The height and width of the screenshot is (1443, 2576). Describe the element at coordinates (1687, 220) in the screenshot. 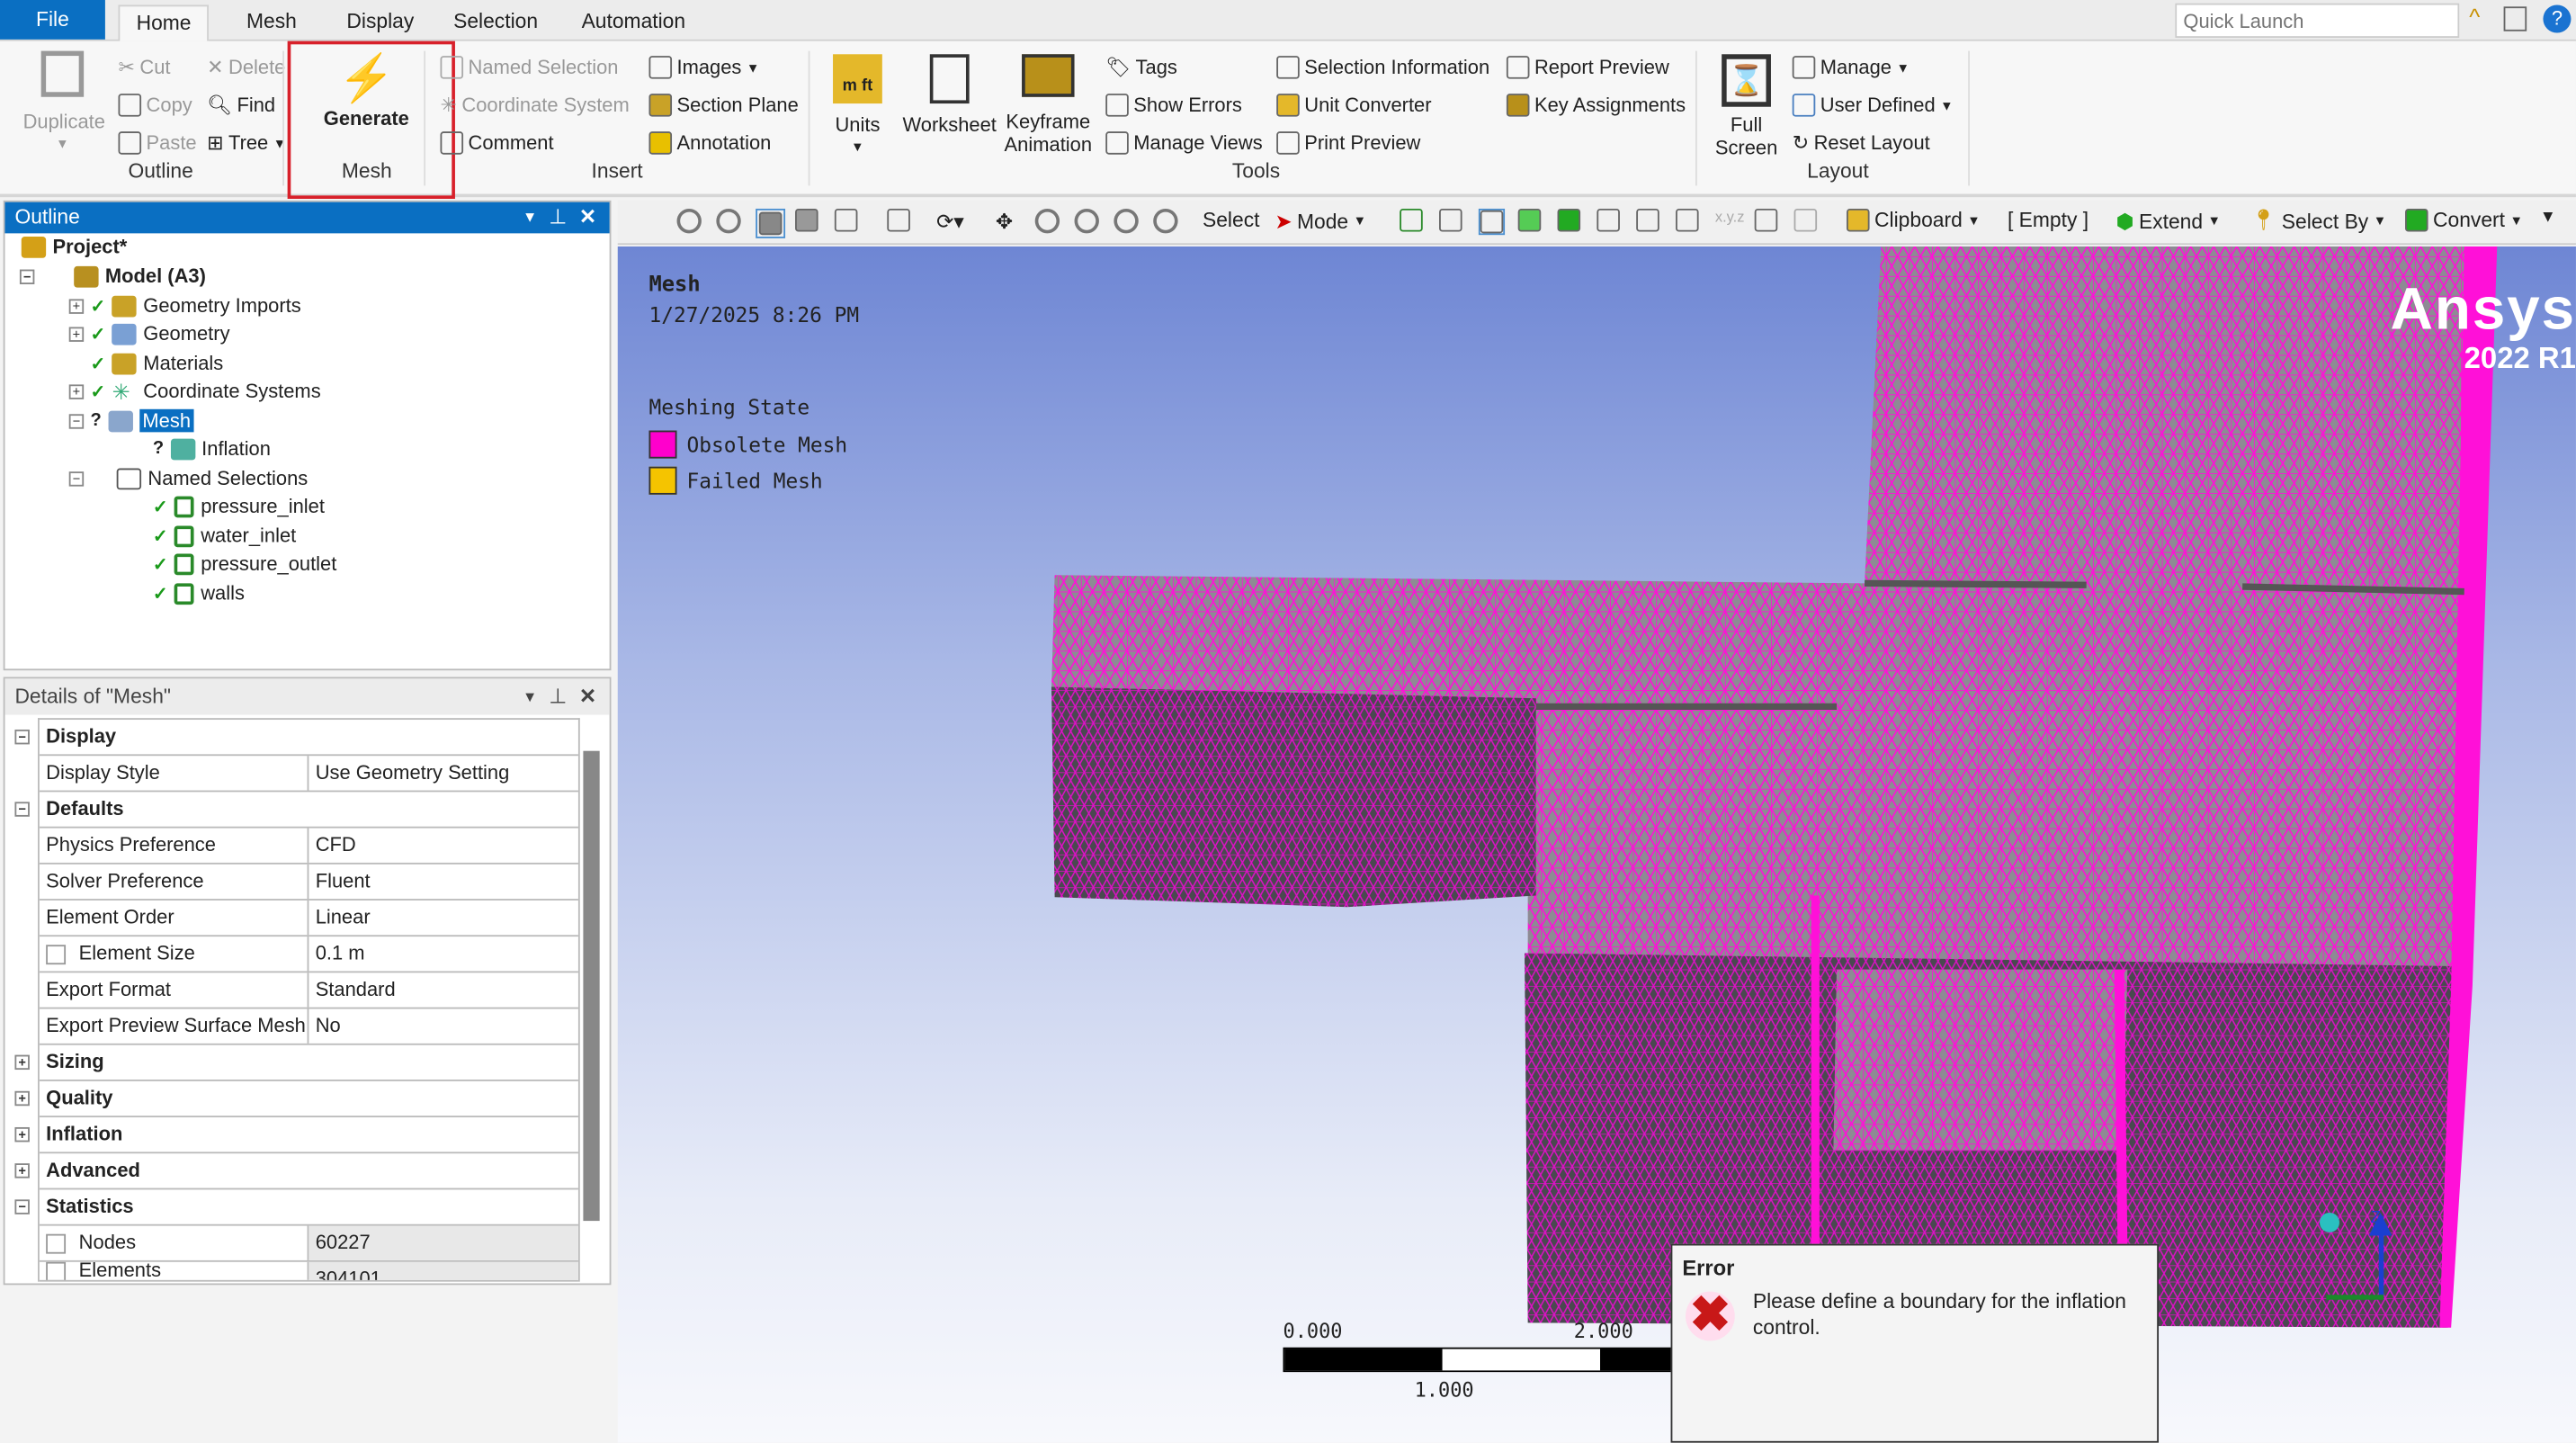

I see `mesh-select-icon` at that location.